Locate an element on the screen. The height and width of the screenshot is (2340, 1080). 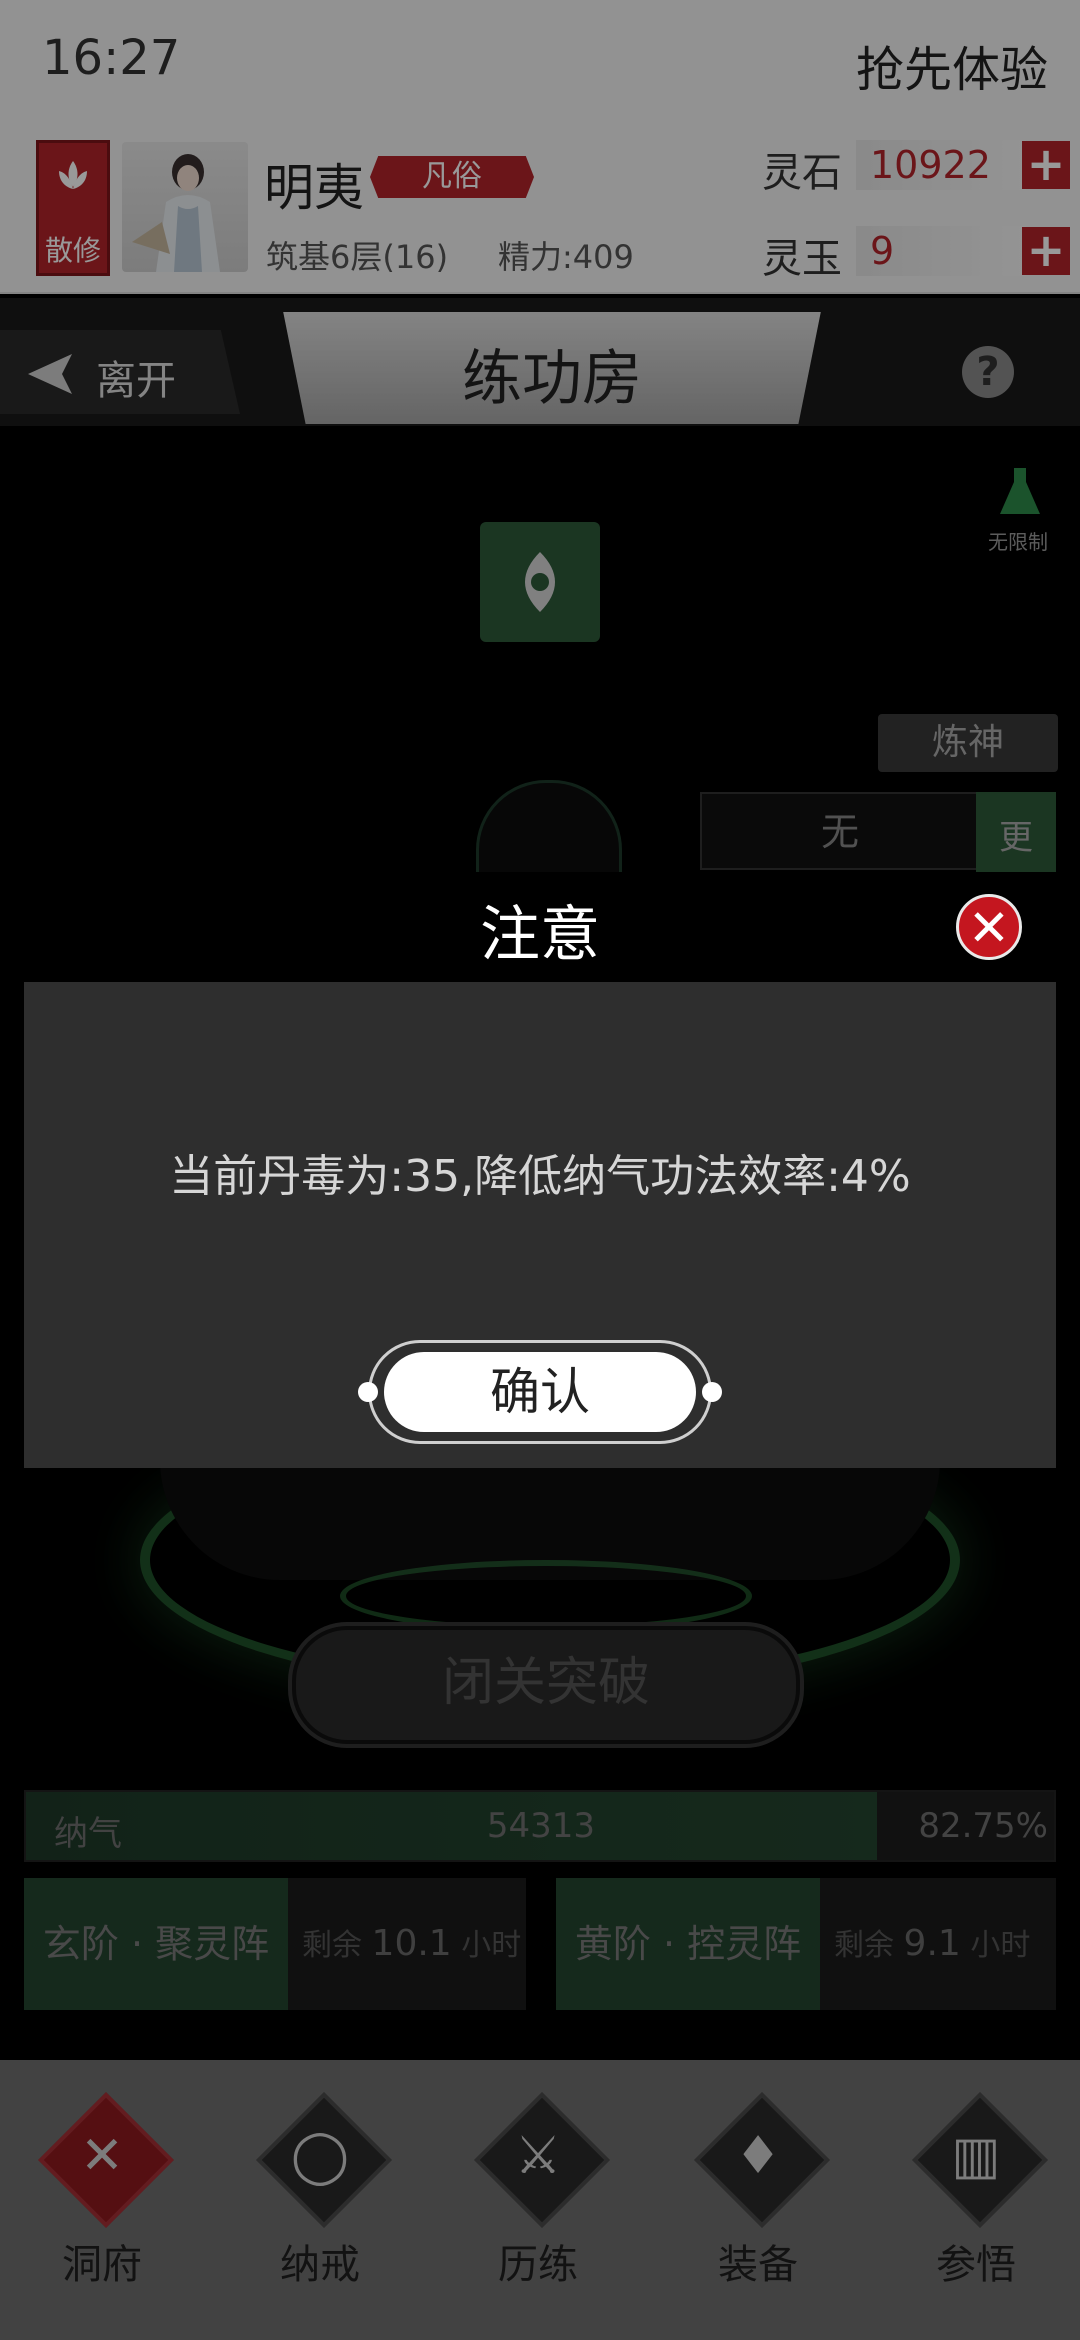
avatar is located at coordinates (185, 207).